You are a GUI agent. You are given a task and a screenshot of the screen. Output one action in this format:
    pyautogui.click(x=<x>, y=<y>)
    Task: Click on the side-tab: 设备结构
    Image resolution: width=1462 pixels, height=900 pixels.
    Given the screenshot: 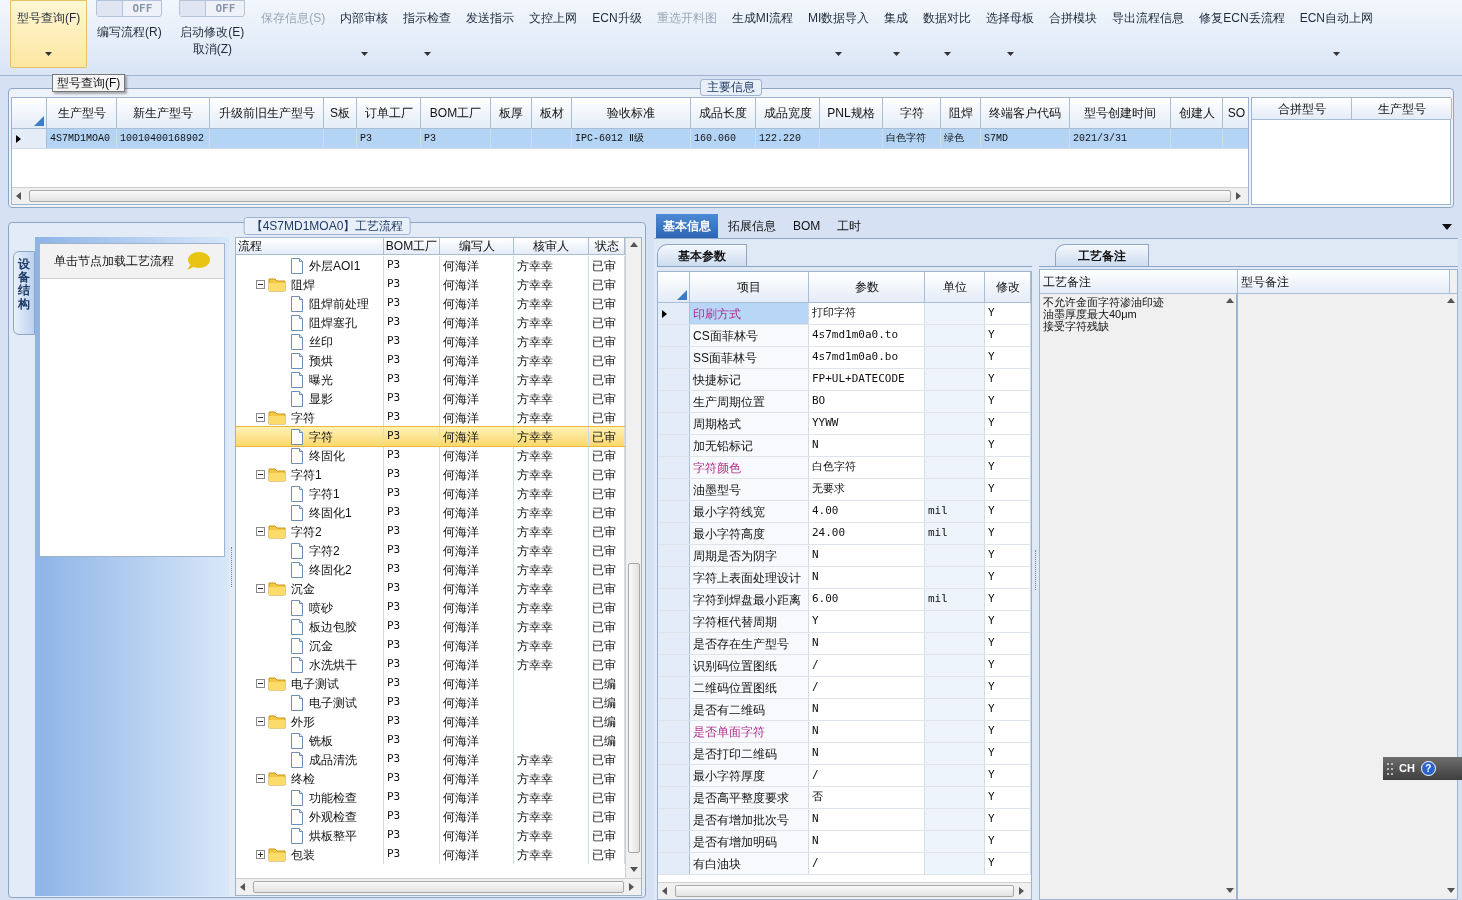 What is the action you would take?
    pyautogui.click(x=24, y=293)
    